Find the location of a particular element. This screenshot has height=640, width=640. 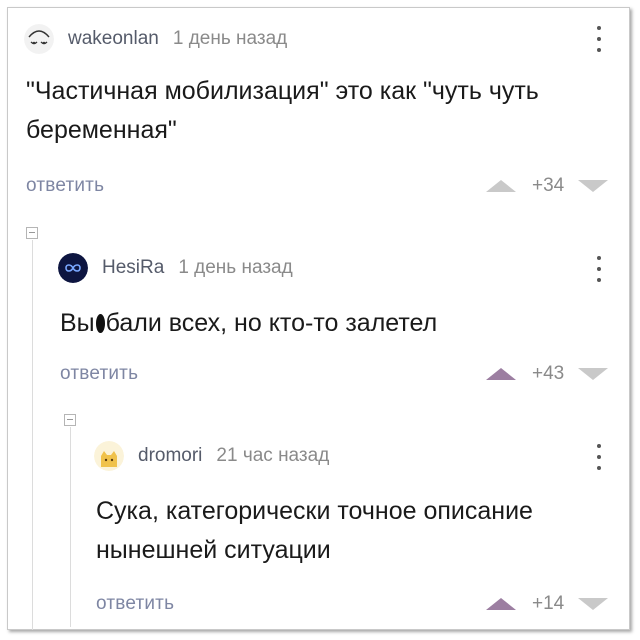

score: +43 is located at coordinates (548, 373).